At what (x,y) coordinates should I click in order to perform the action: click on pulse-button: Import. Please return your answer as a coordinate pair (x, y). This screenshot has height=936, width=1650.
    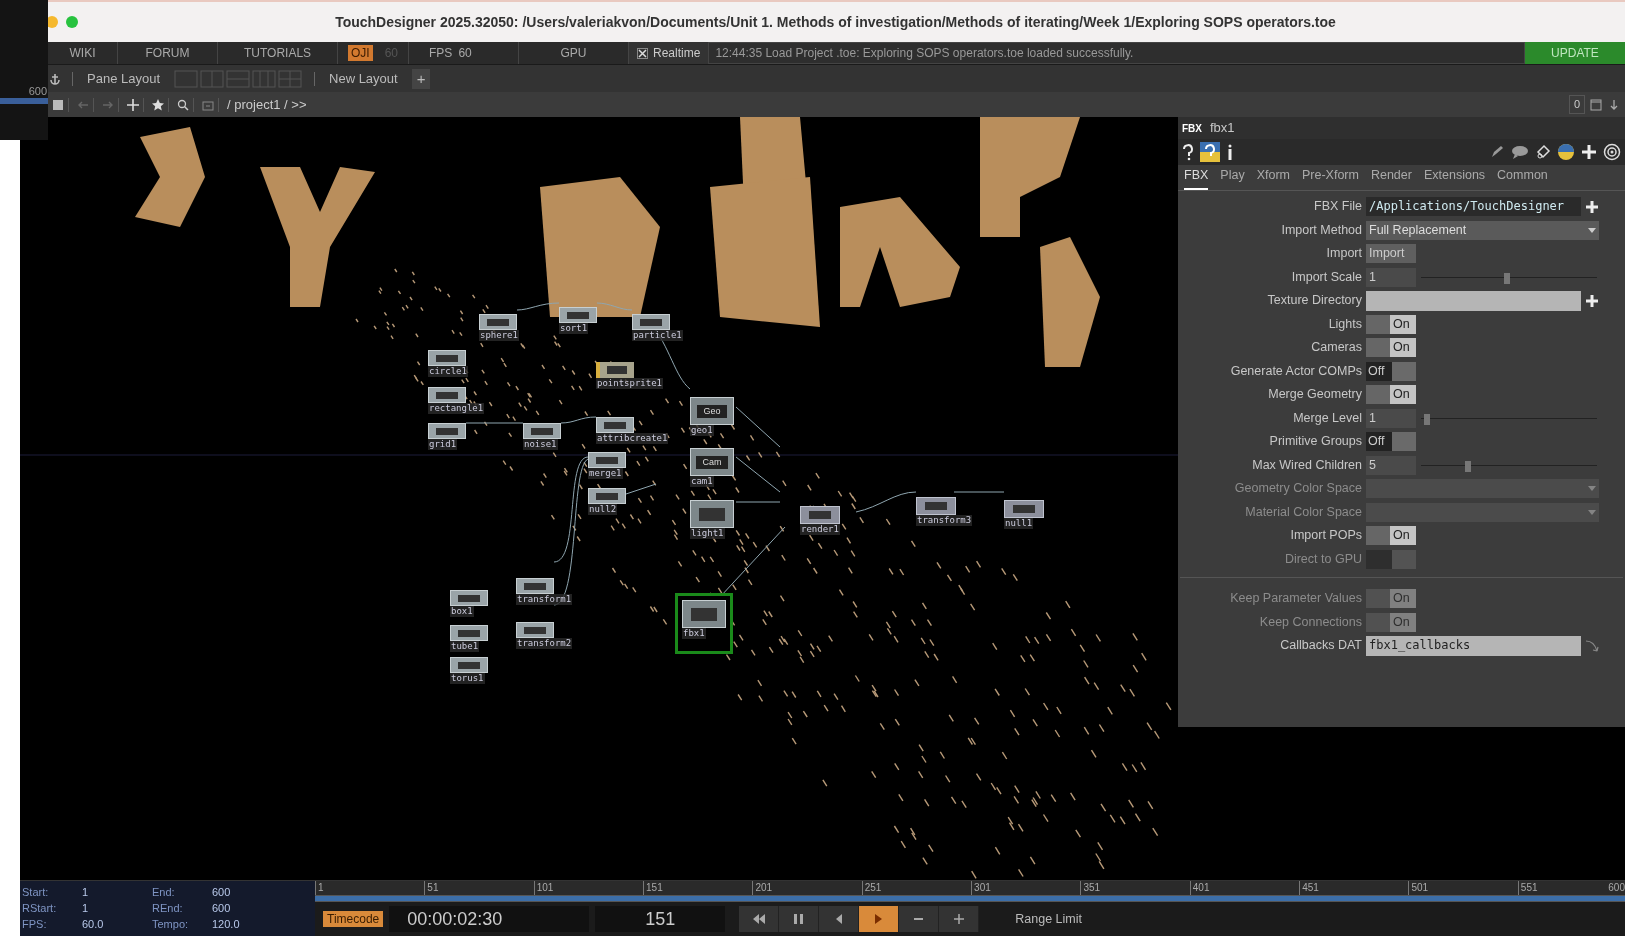
    Looking at the image, I should click on (1391, 254).